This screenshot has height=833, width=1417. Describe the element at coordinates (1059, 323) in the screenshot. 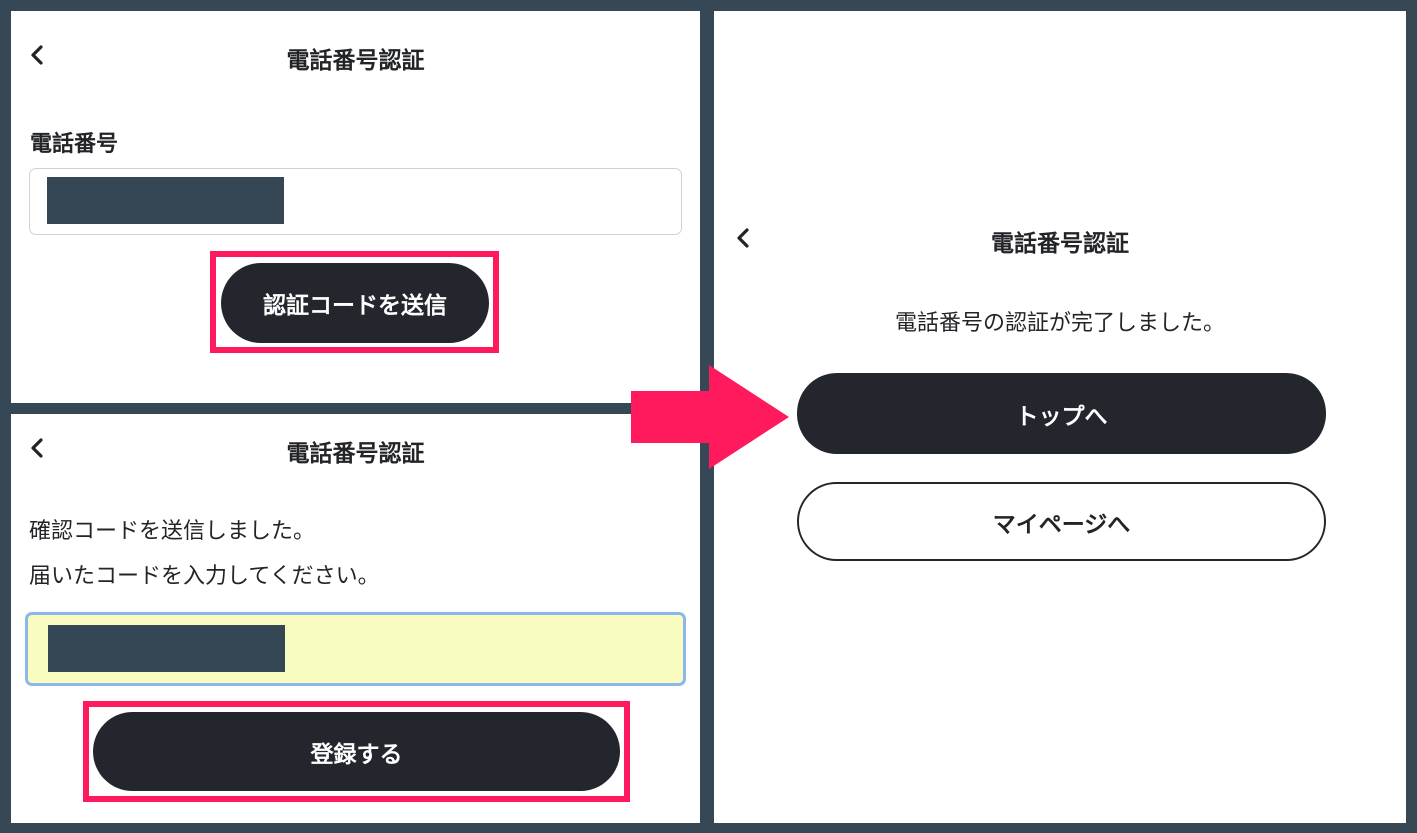

I see `verification-complete-message: 電話番号の認証が完了しました。` at that location.